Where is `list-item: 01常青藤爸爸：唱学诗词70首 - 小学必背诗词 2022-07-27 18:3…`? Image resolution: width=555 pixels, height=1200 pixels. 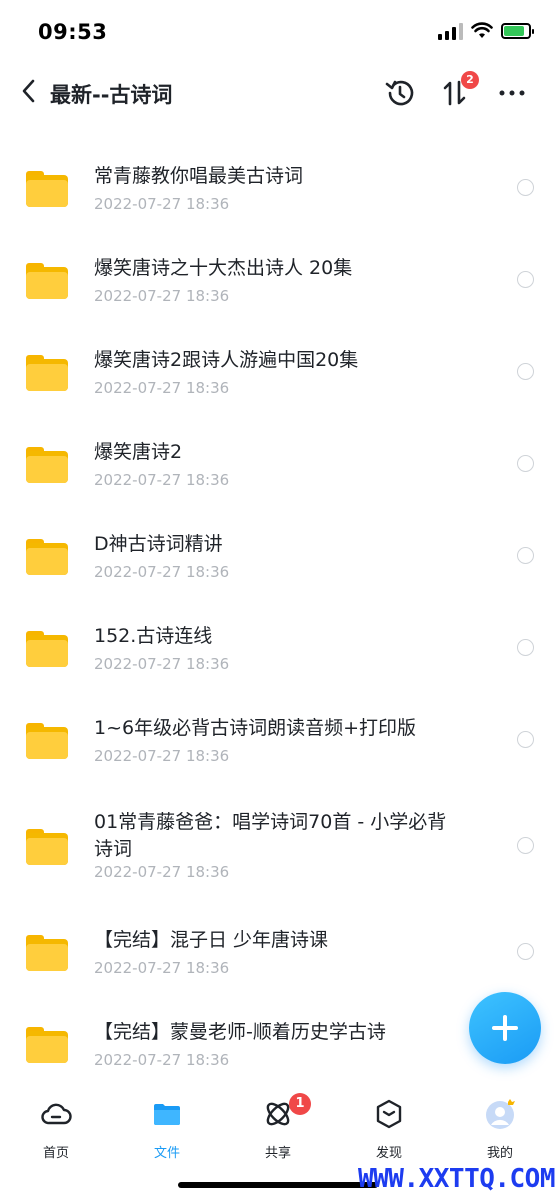
list-item: 01常青藤爸爸：唱学诗词70首 - 小学必背诗词 2022-07-27 18:3… is located at coordinates (277, 834).